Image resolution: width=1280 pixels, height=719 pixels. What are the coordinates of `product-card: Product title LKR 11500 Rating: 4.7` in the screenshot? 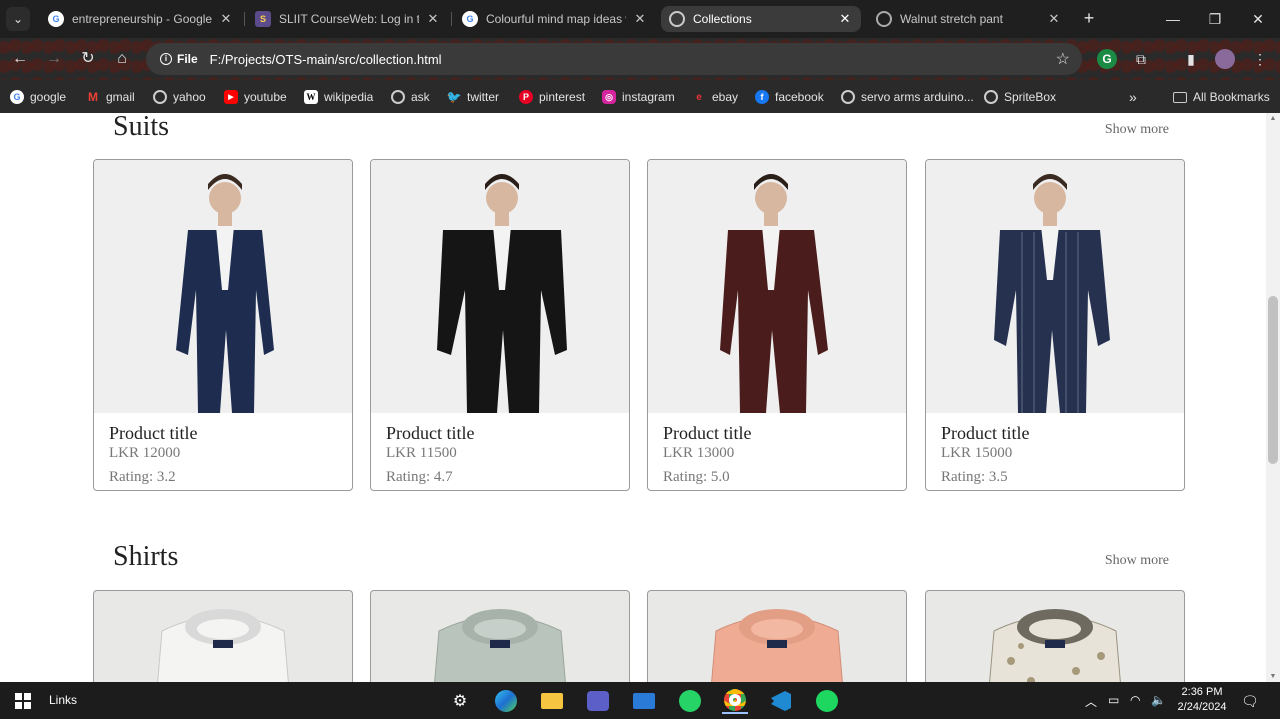 It's located at (500, 325).